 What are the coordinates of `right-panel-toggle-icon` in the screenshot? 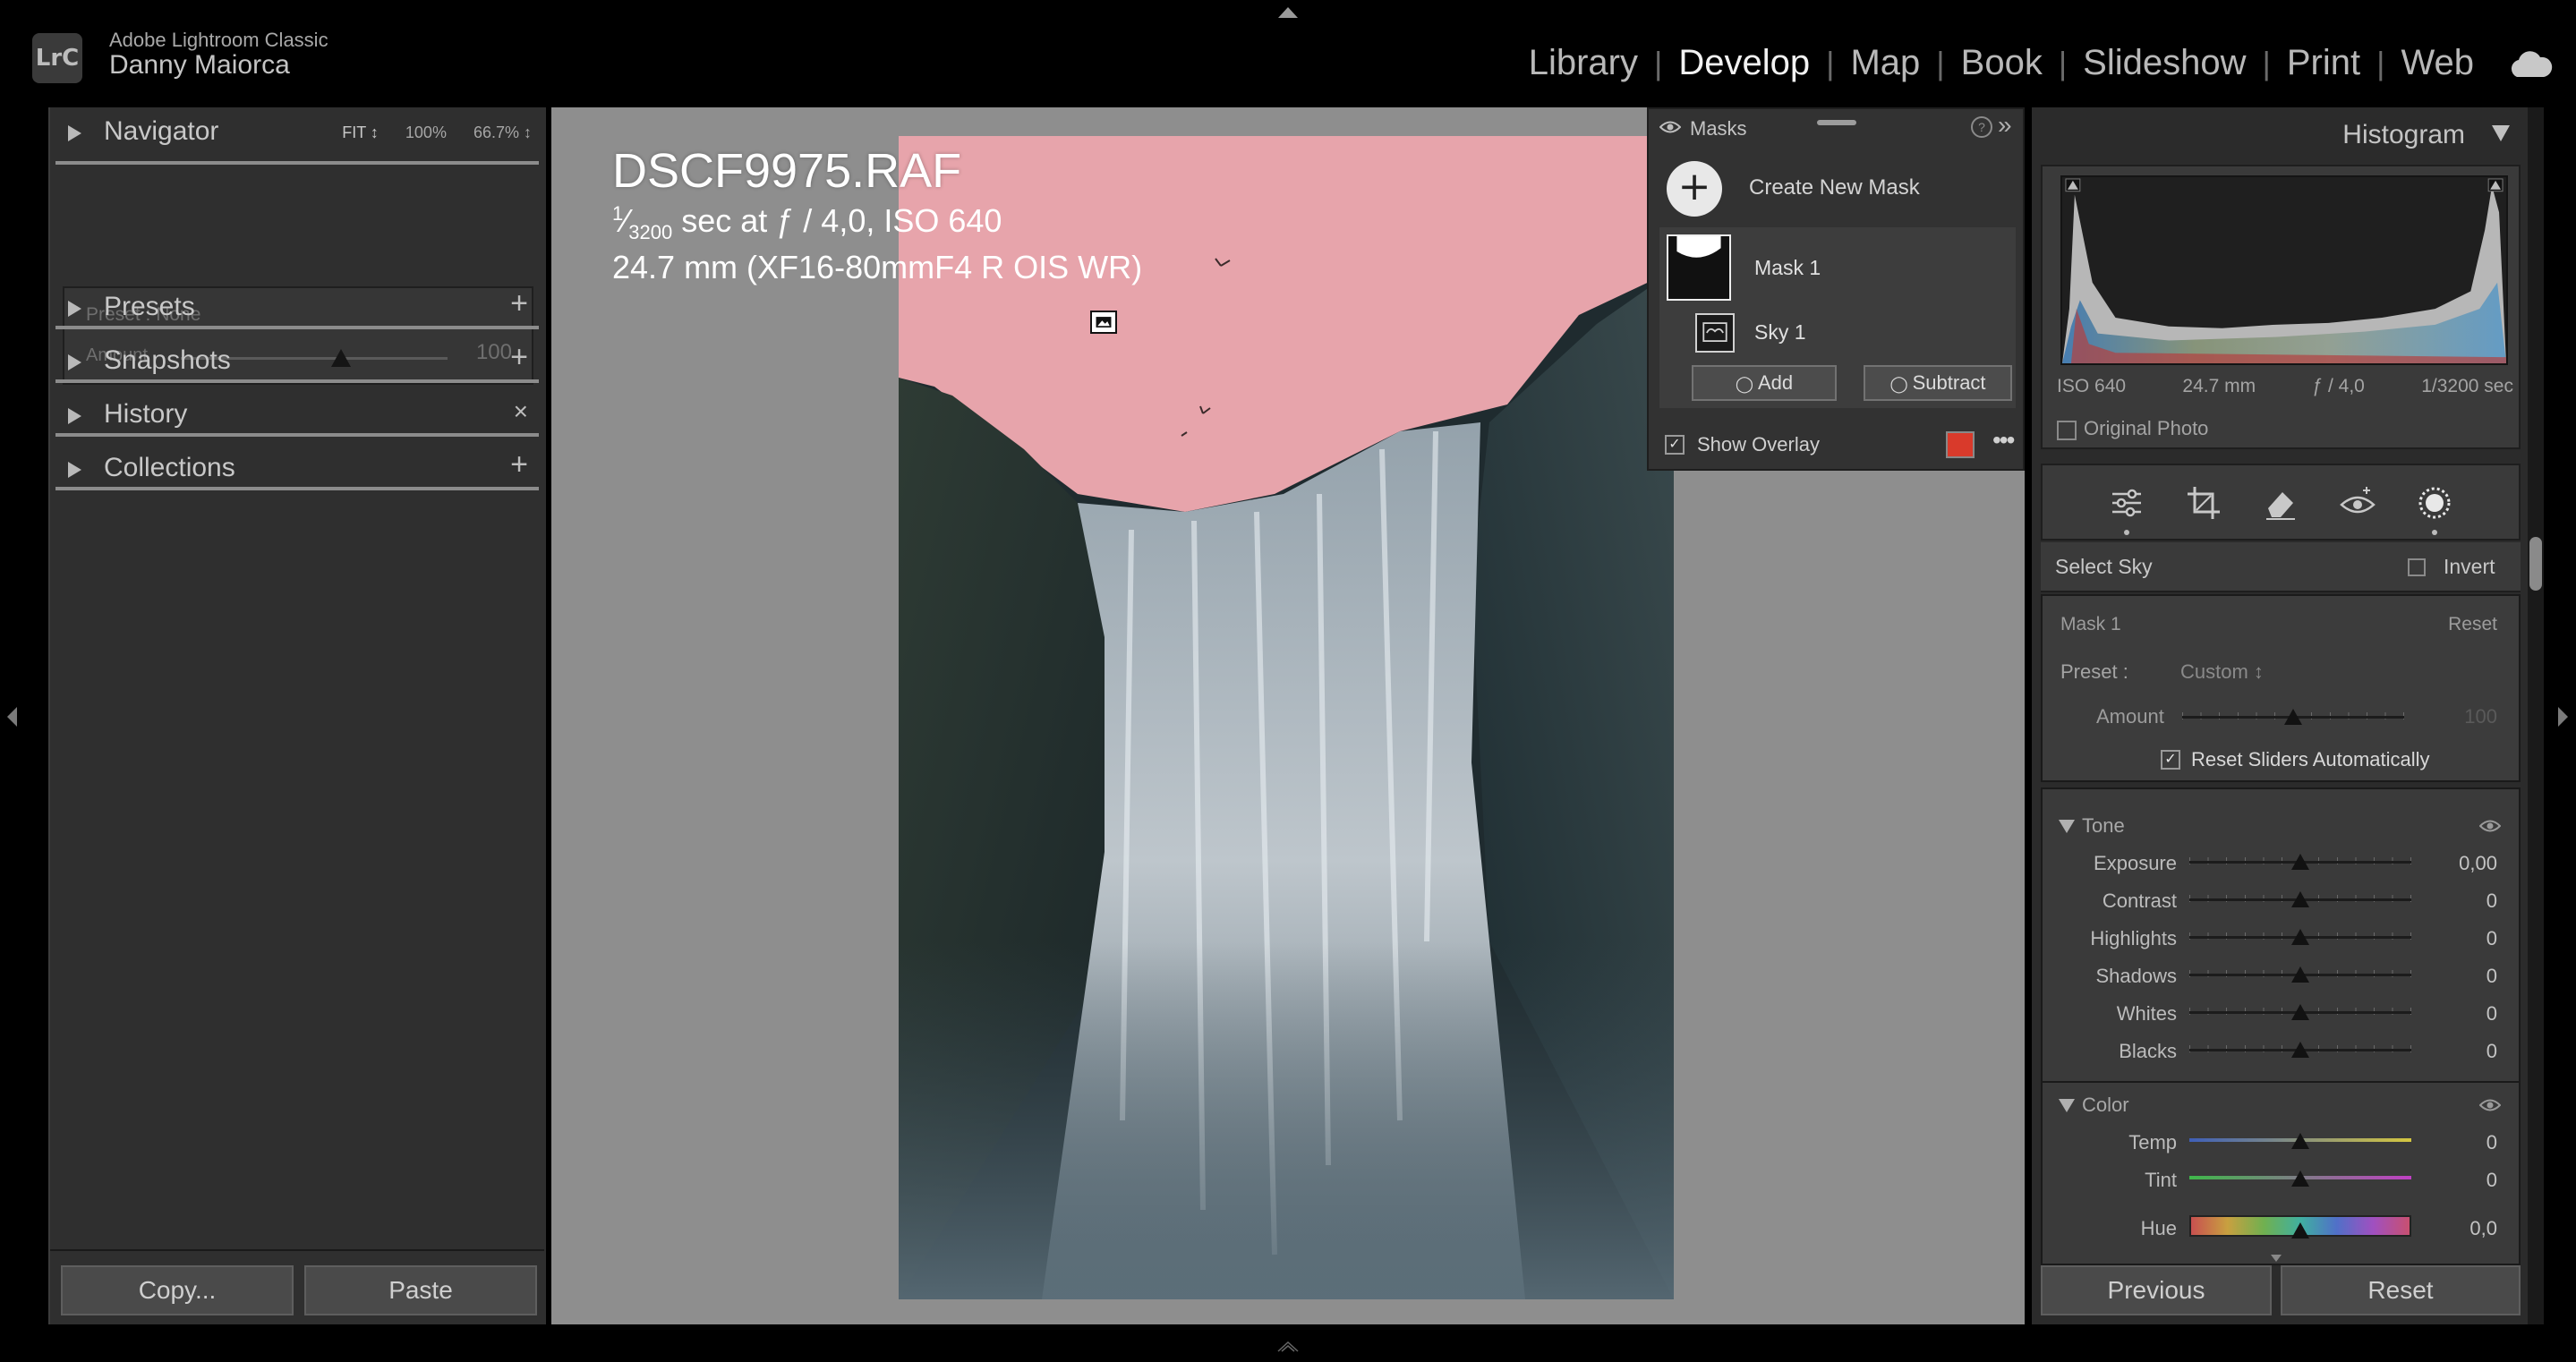 It's located at (2563, 717).